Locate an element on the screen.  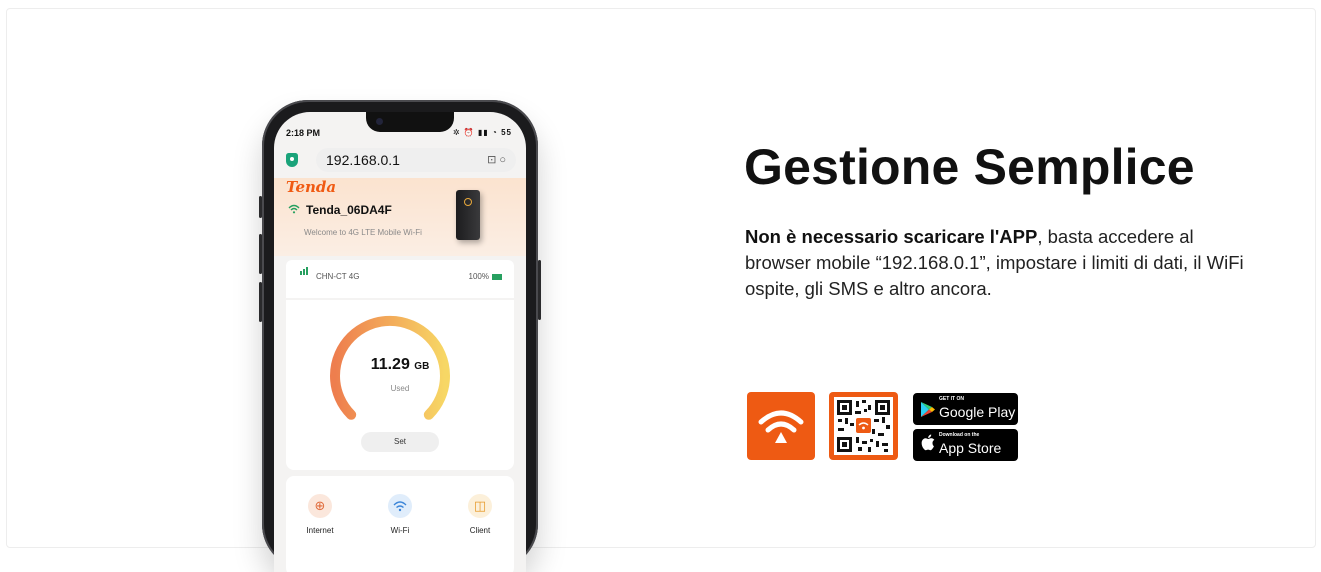
app-store-badge: Download on the App Store is located at coordinates (965, 445).